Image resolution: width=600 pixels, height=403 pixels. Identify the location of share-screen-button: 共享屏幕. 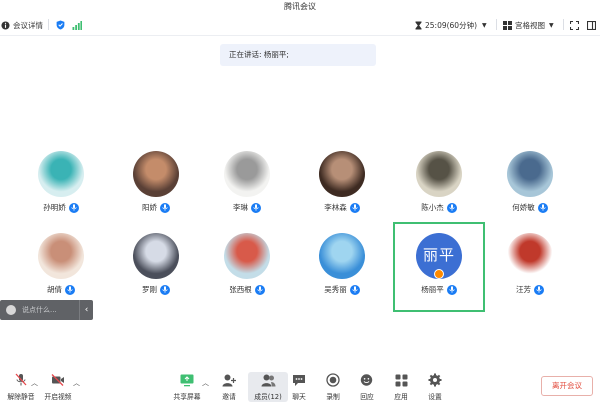
(187, 387).